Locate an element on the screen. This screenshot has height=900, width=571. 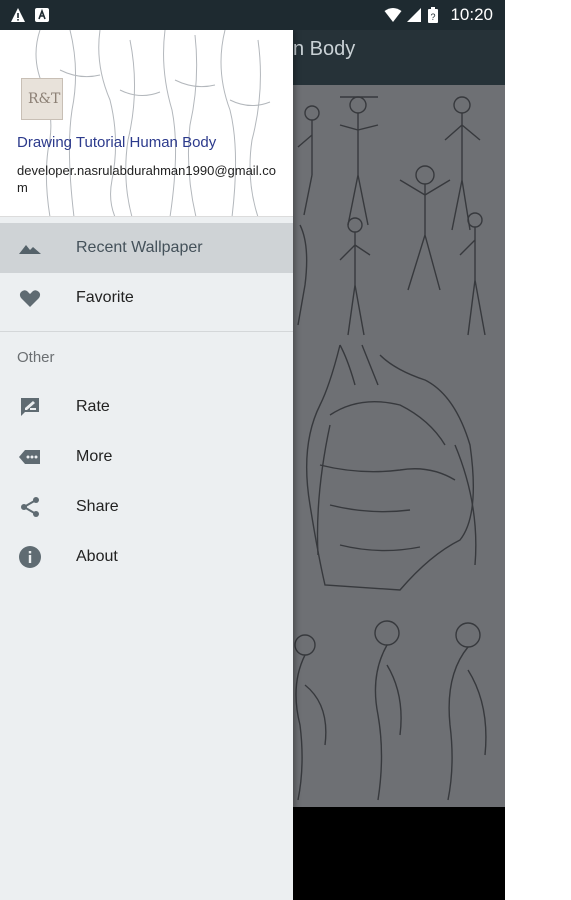
menu-item-label: Favorite is located at coordinates (105, 297).